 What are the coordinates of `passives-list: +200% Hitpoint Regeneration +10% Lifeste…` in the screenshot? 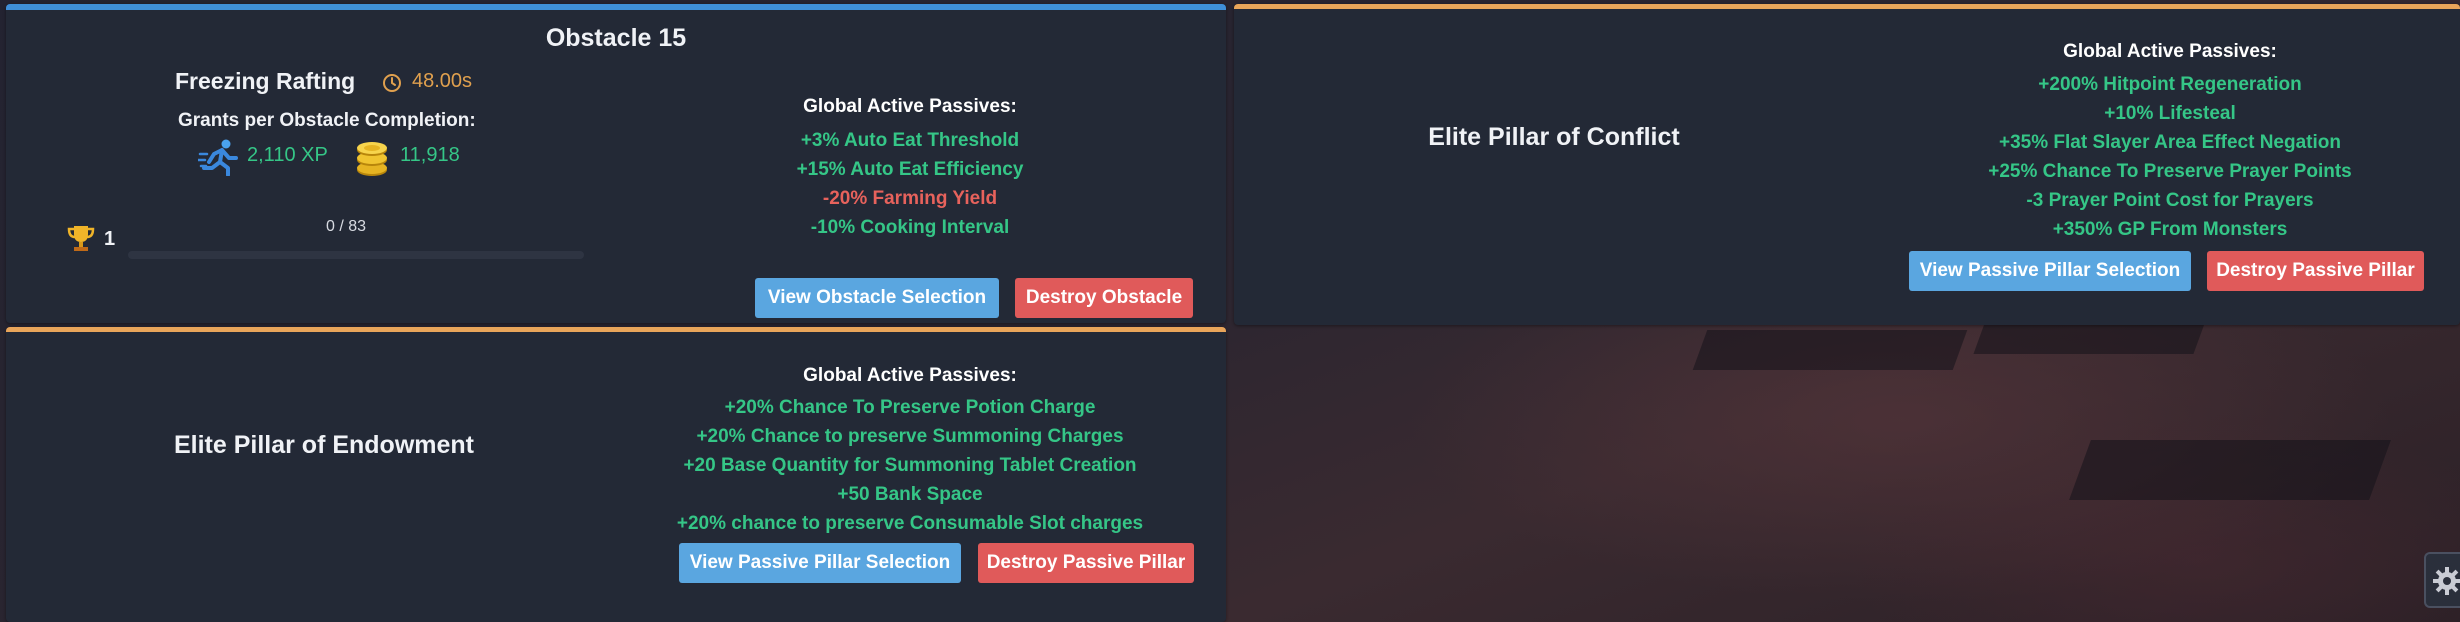 It's located at (2165, 157).